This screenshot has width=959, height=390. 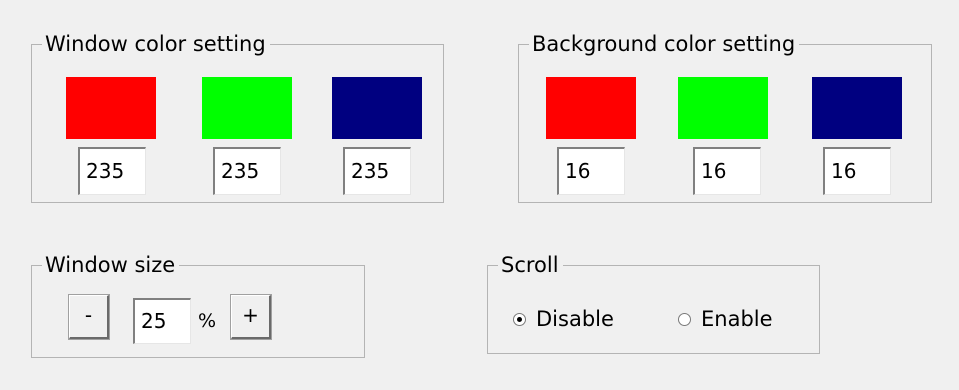 I want to click on percent-label: %, so click(x=207, y=321).